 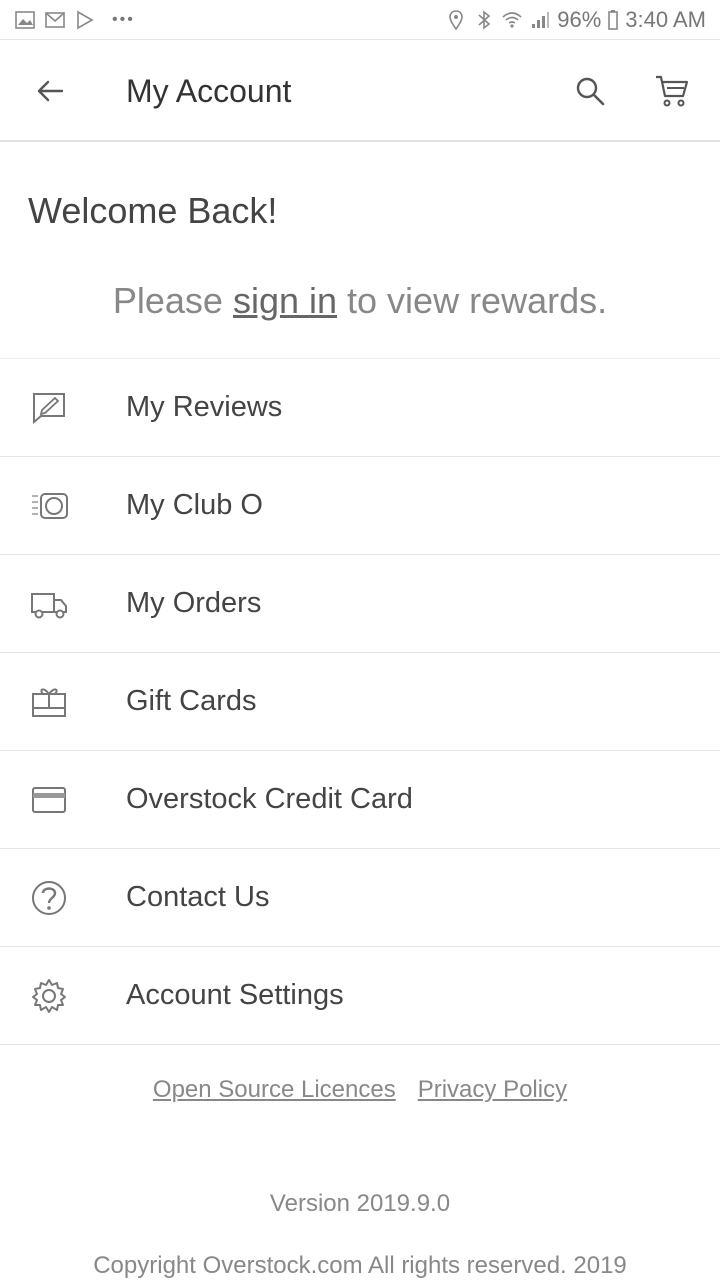 What do you see at coordinates (85, 20) in the screenshot?
I see `play-store-icon` at bounding box center [85, 20].